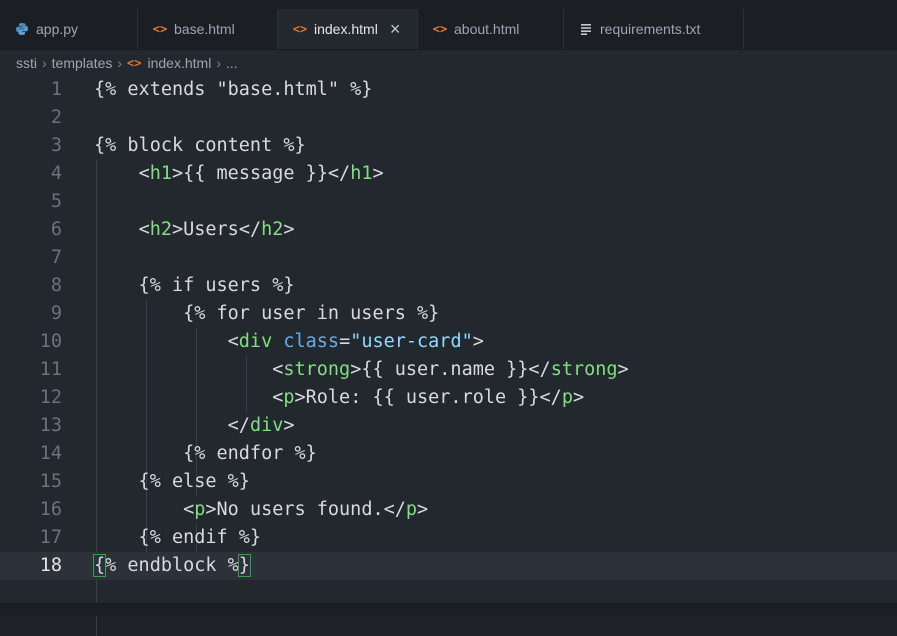 Image resolution: width=897 pixels, height=636 pixels. I want to click on line-number: 9, so click(56, 313).